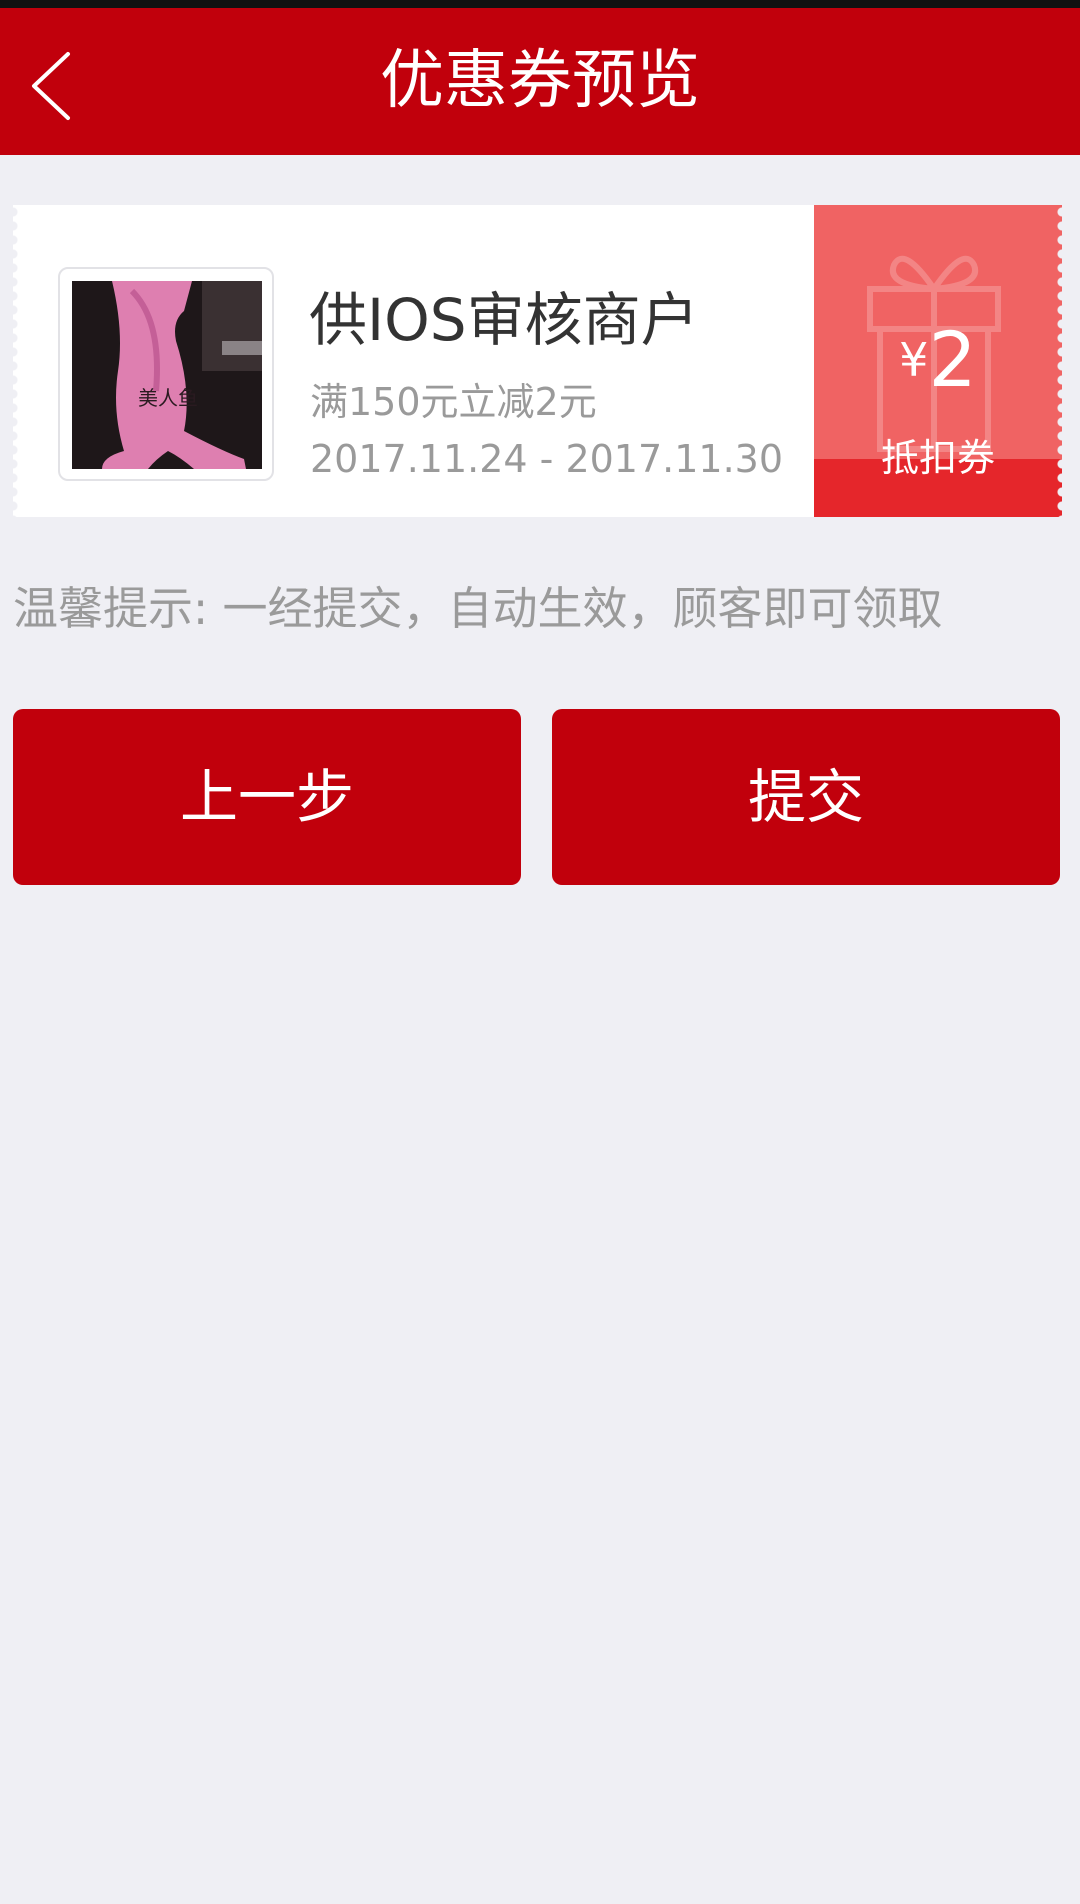 This screenshot has width=1080, height=1904. I want to click on coupon-validity-dates: 2017.11.24 - 2017.11.30, so click(547, 459).